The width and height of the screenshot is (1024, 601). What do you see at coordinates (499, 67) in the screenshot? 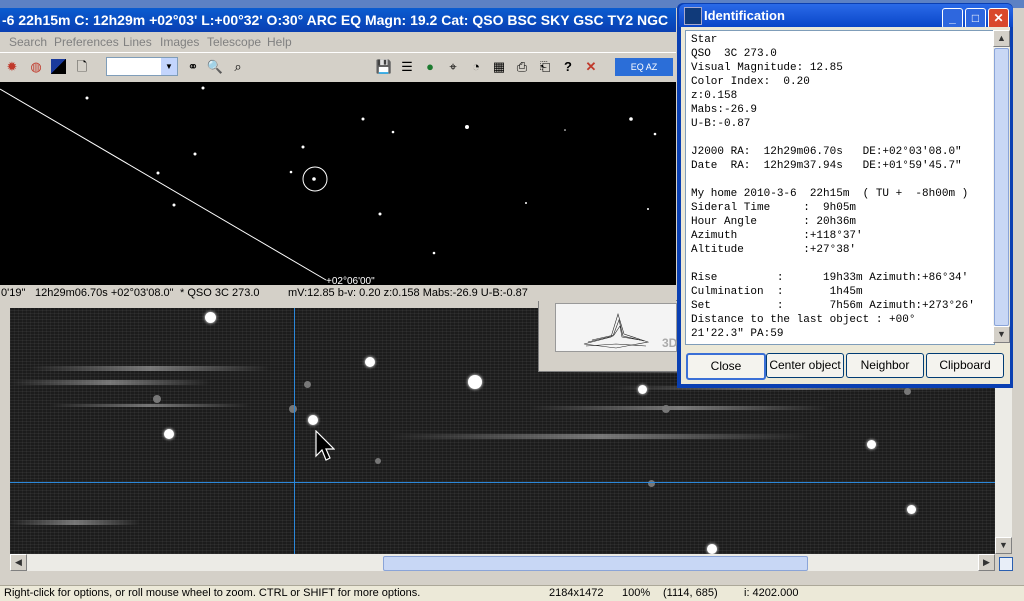
I see `calendar-icon: ▦` at bounding box center [499, 67].